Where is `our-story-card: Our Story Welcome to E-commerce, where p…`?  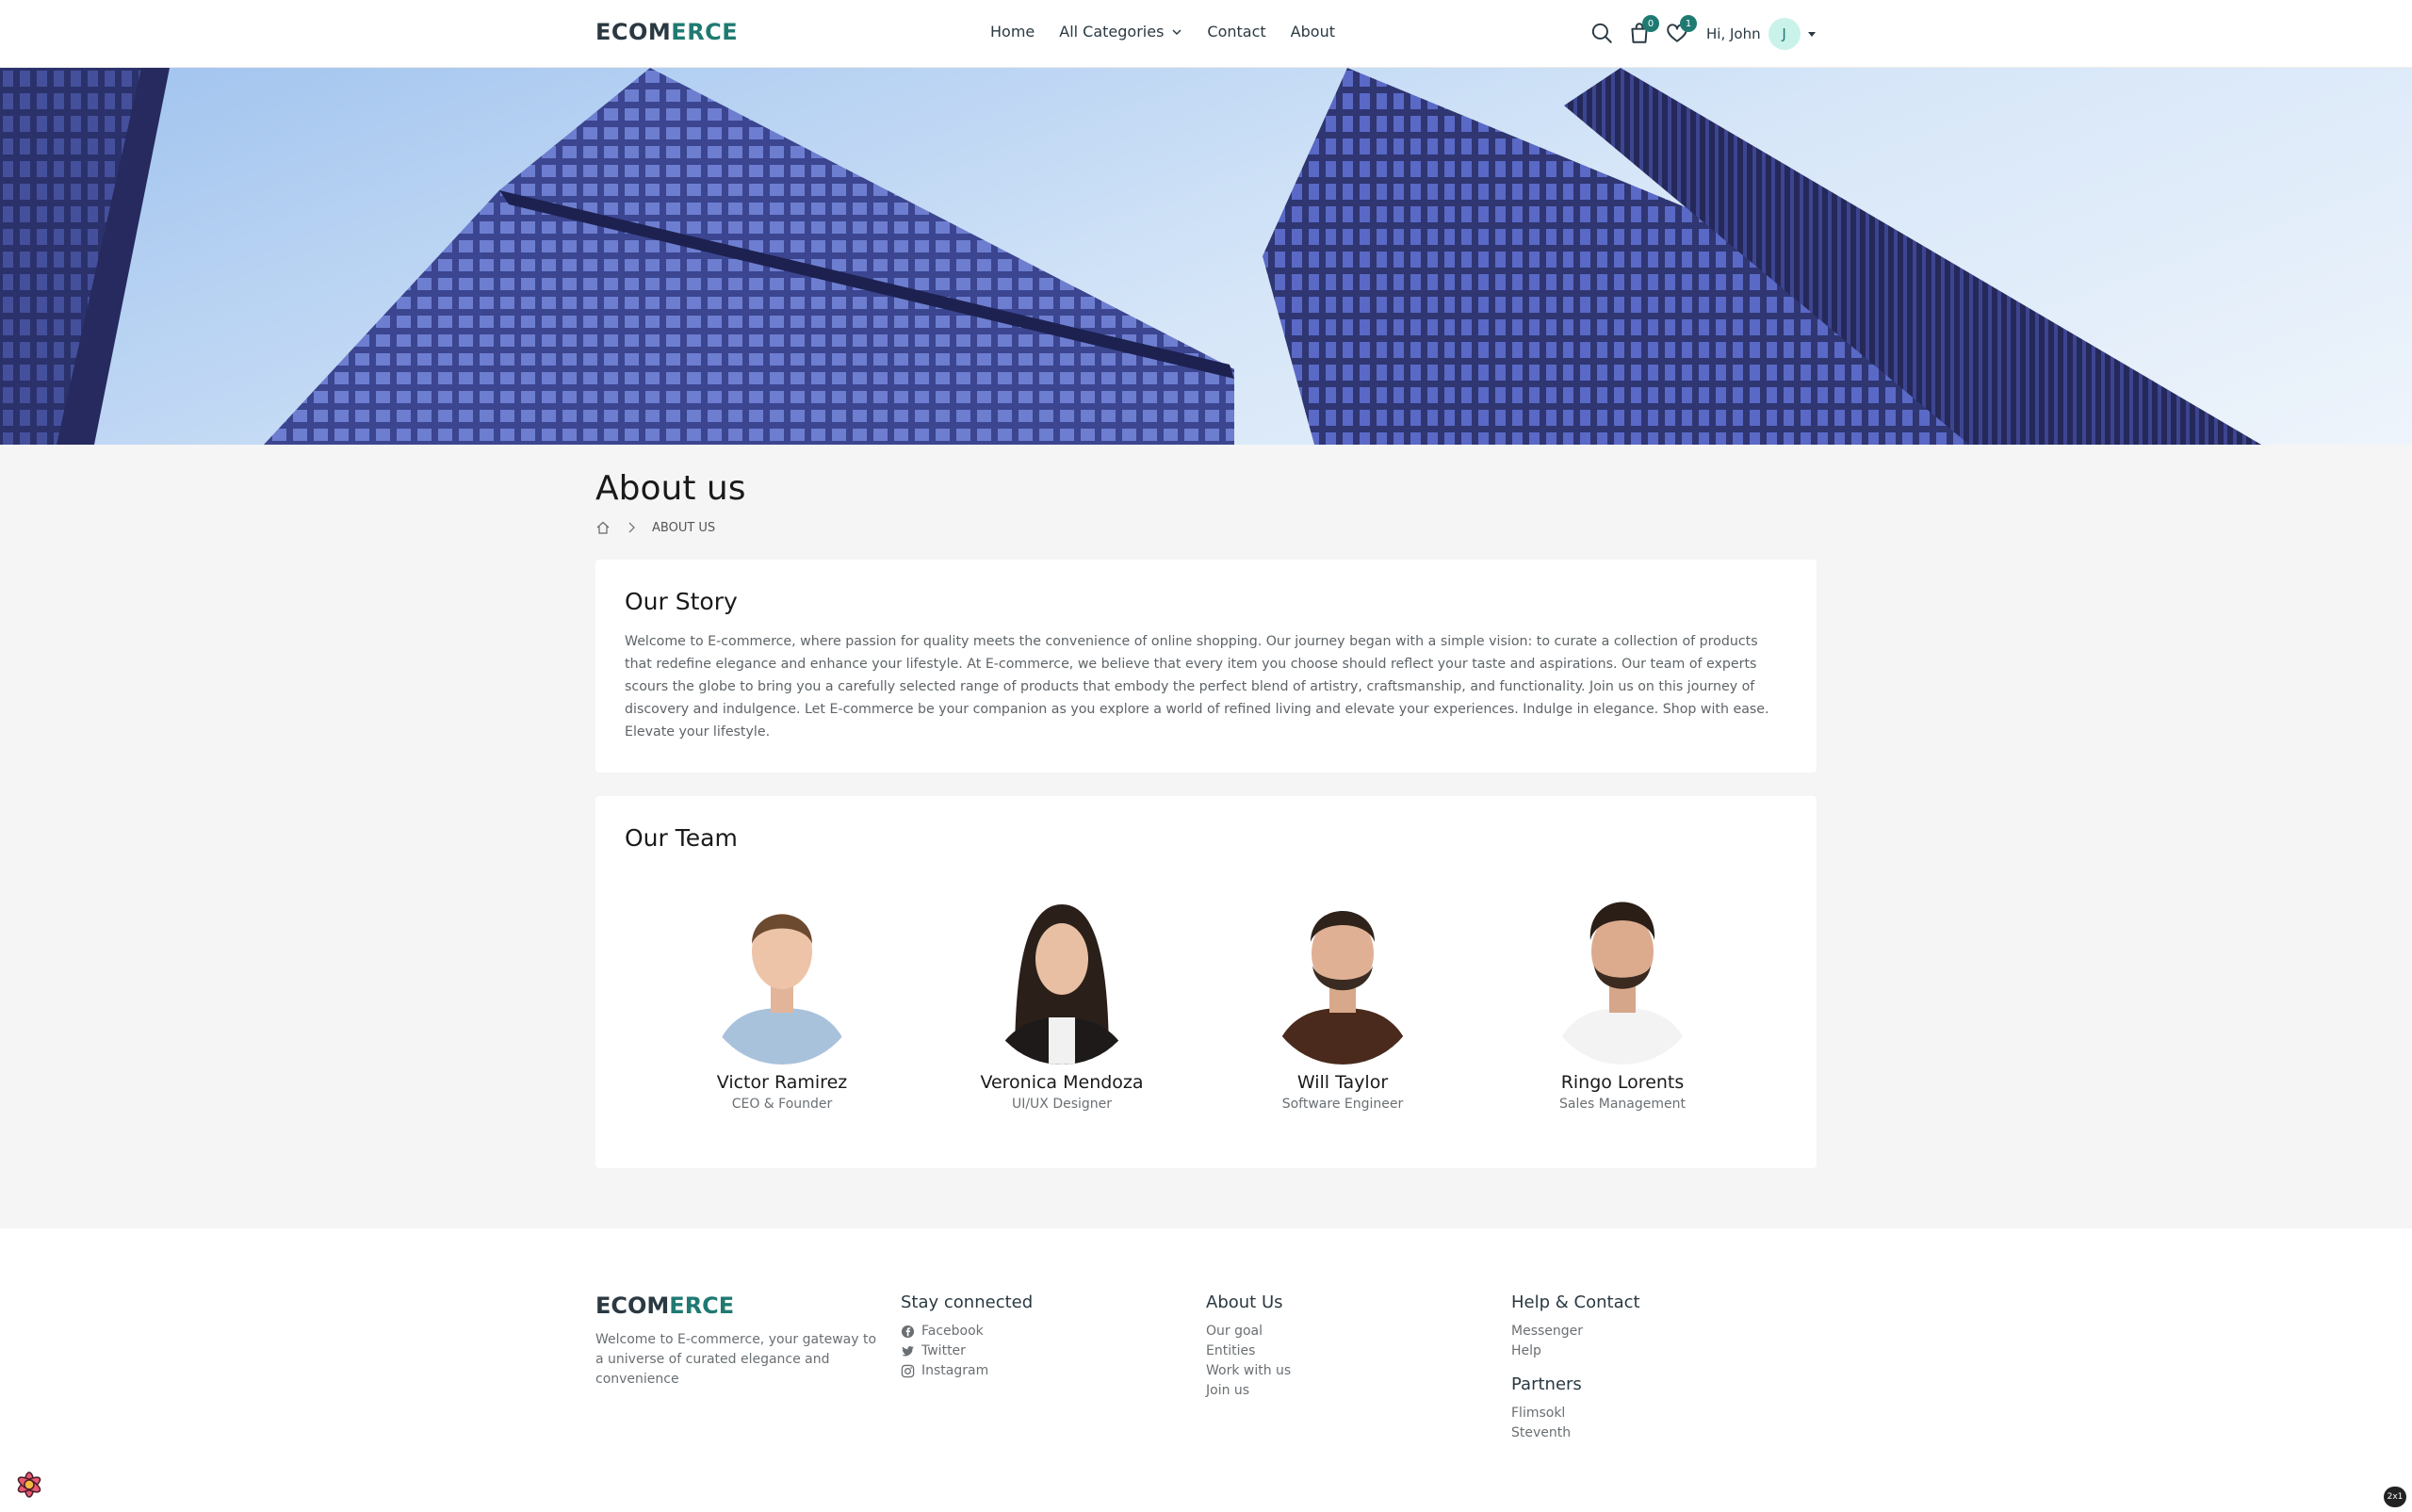 our-story-card: Our Story Welcome to E-commerce, where p… is located at coordinates (1206, 666).